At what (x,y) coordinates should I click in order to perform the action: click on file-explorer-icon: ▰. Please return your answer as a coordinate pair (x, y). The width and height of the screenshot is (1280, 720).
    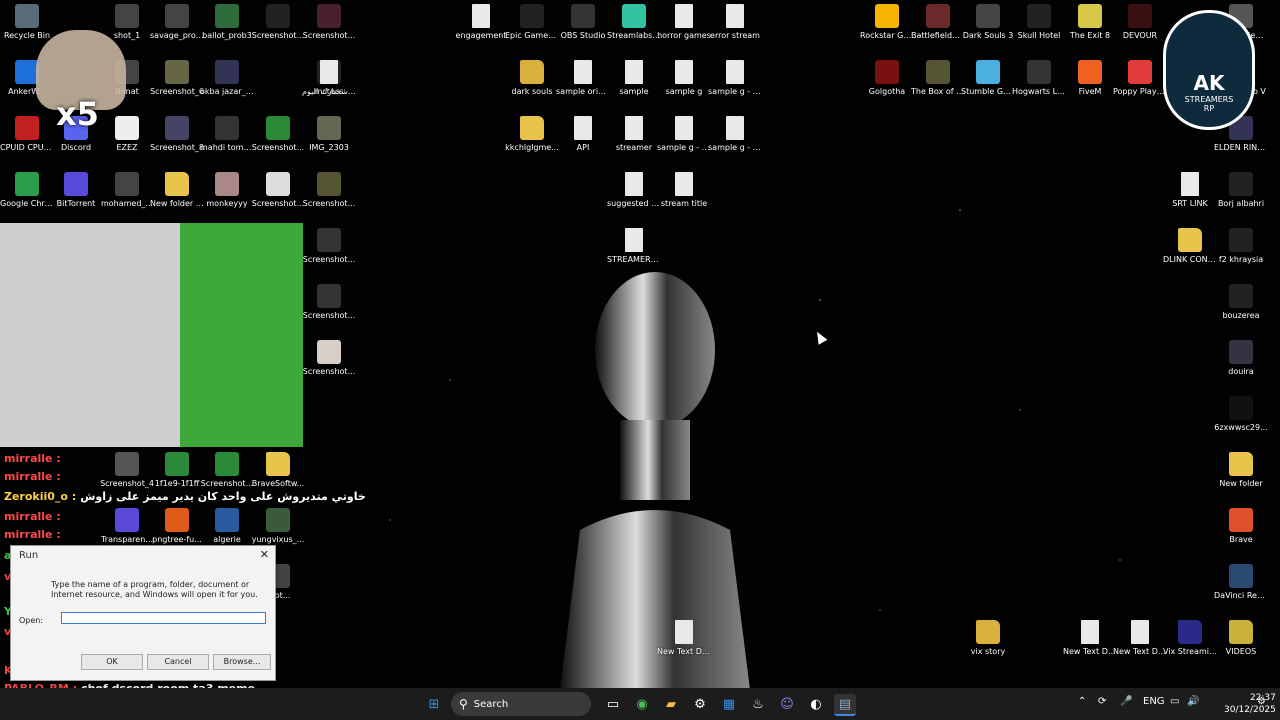
    Looking at the image, I should click on (671, 704).